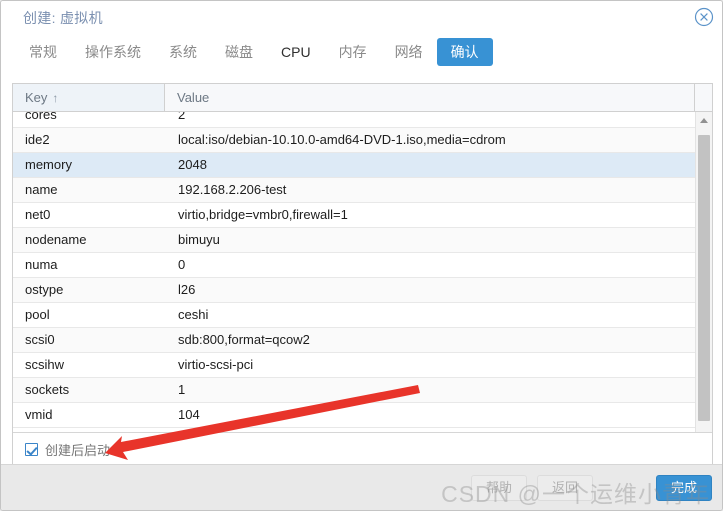 Image resolution: width=723 pixels, height=511 pixels. I want to click on column-header-value: Value, so click(430, 97).